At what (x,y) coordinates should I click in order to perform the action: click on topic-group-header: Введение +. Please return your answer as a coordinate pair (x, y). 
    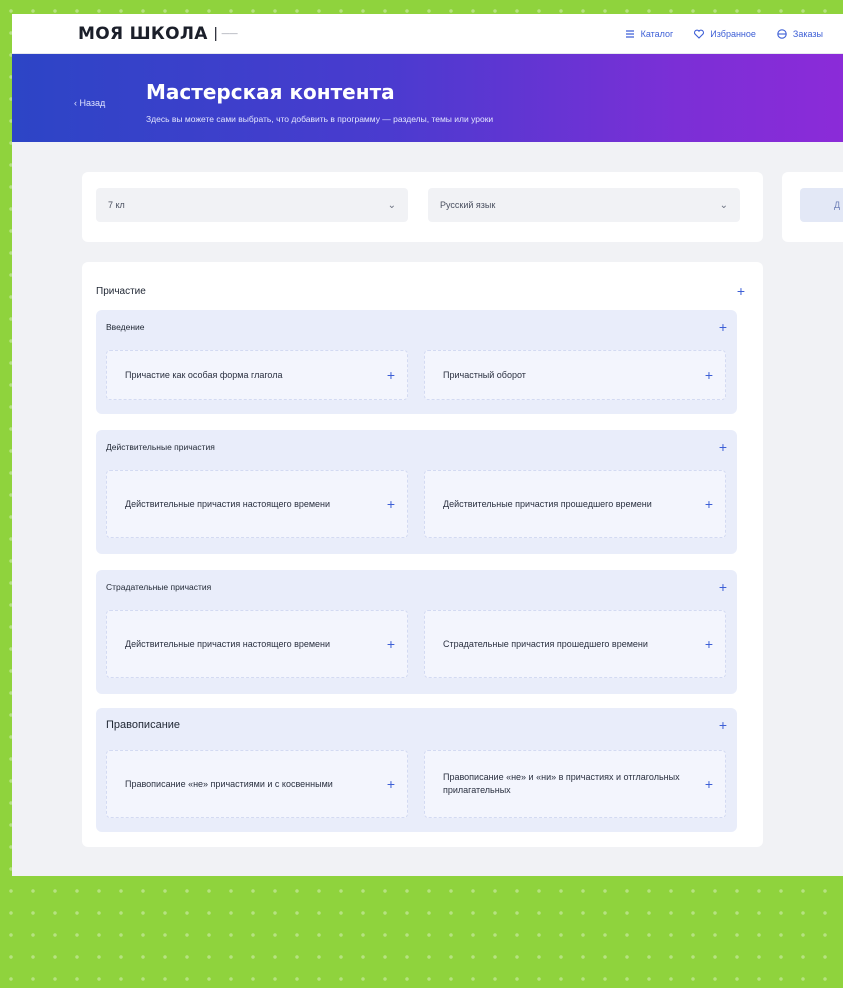
    Looking at the image, I should click on (416, 327).